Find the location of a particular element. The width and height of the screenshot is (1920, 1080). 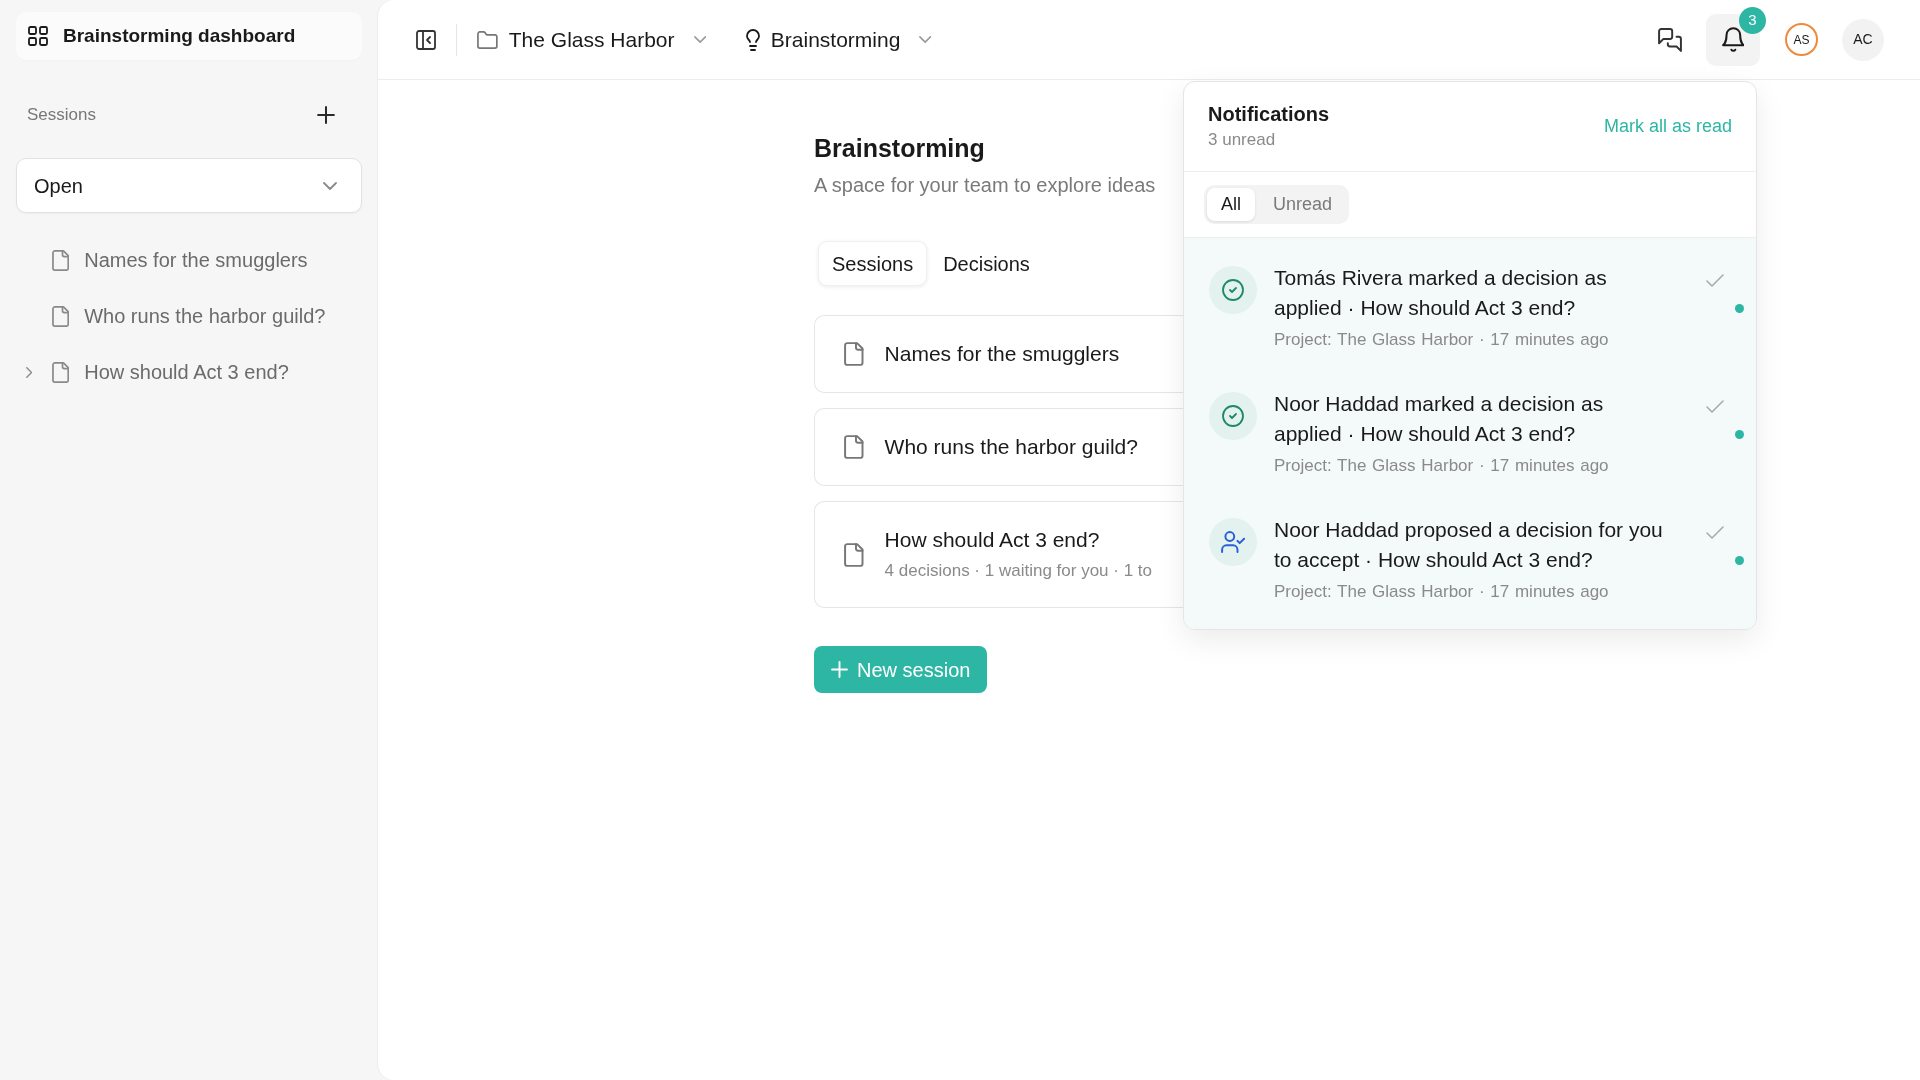

chat-bubbles-icon is located at coordinates (1670, 39).